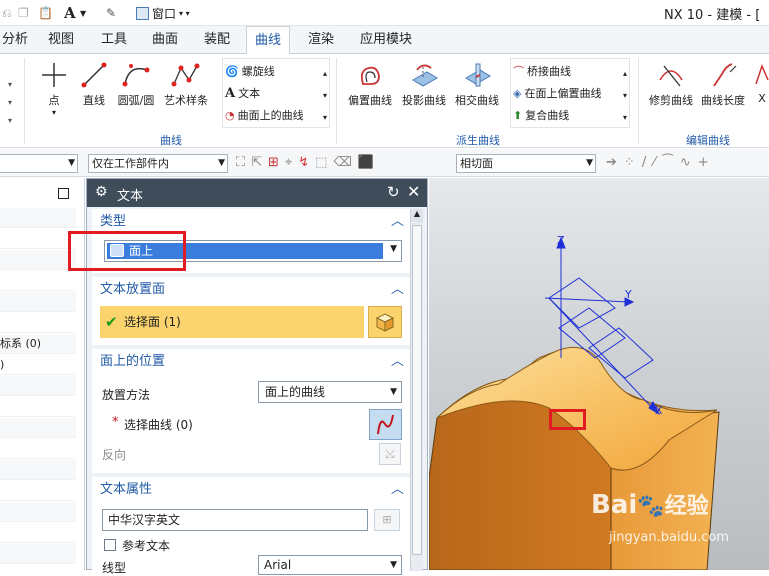 The width and height of the screenshot is (769, 576). I want to click on type-filter-dropdown: ▼, so click(39, 163).